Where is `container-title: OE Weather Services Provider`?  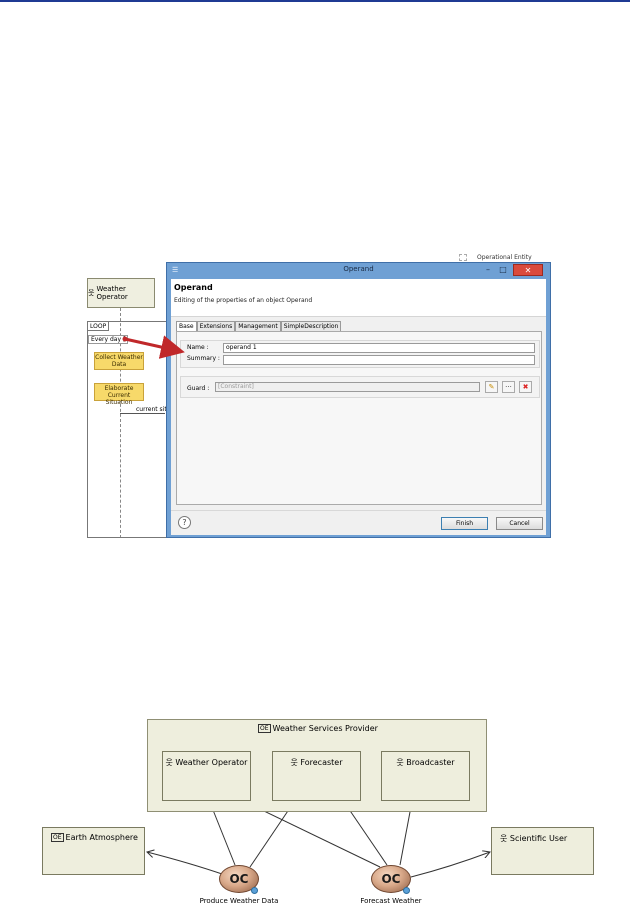
container-title: OE Weather Services Provider is located at coordinates (318, 728).